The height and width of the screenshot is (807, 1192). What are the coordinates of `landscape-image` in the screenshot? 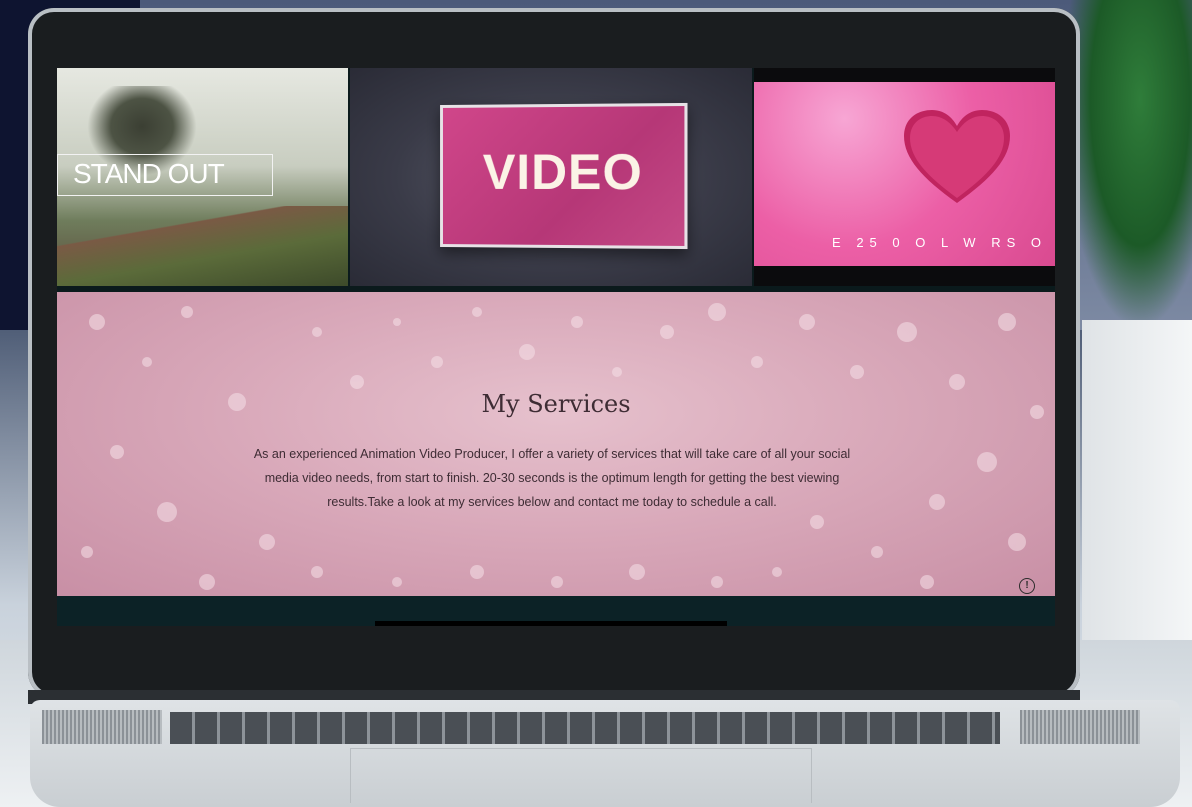 It's located at (203, 246).